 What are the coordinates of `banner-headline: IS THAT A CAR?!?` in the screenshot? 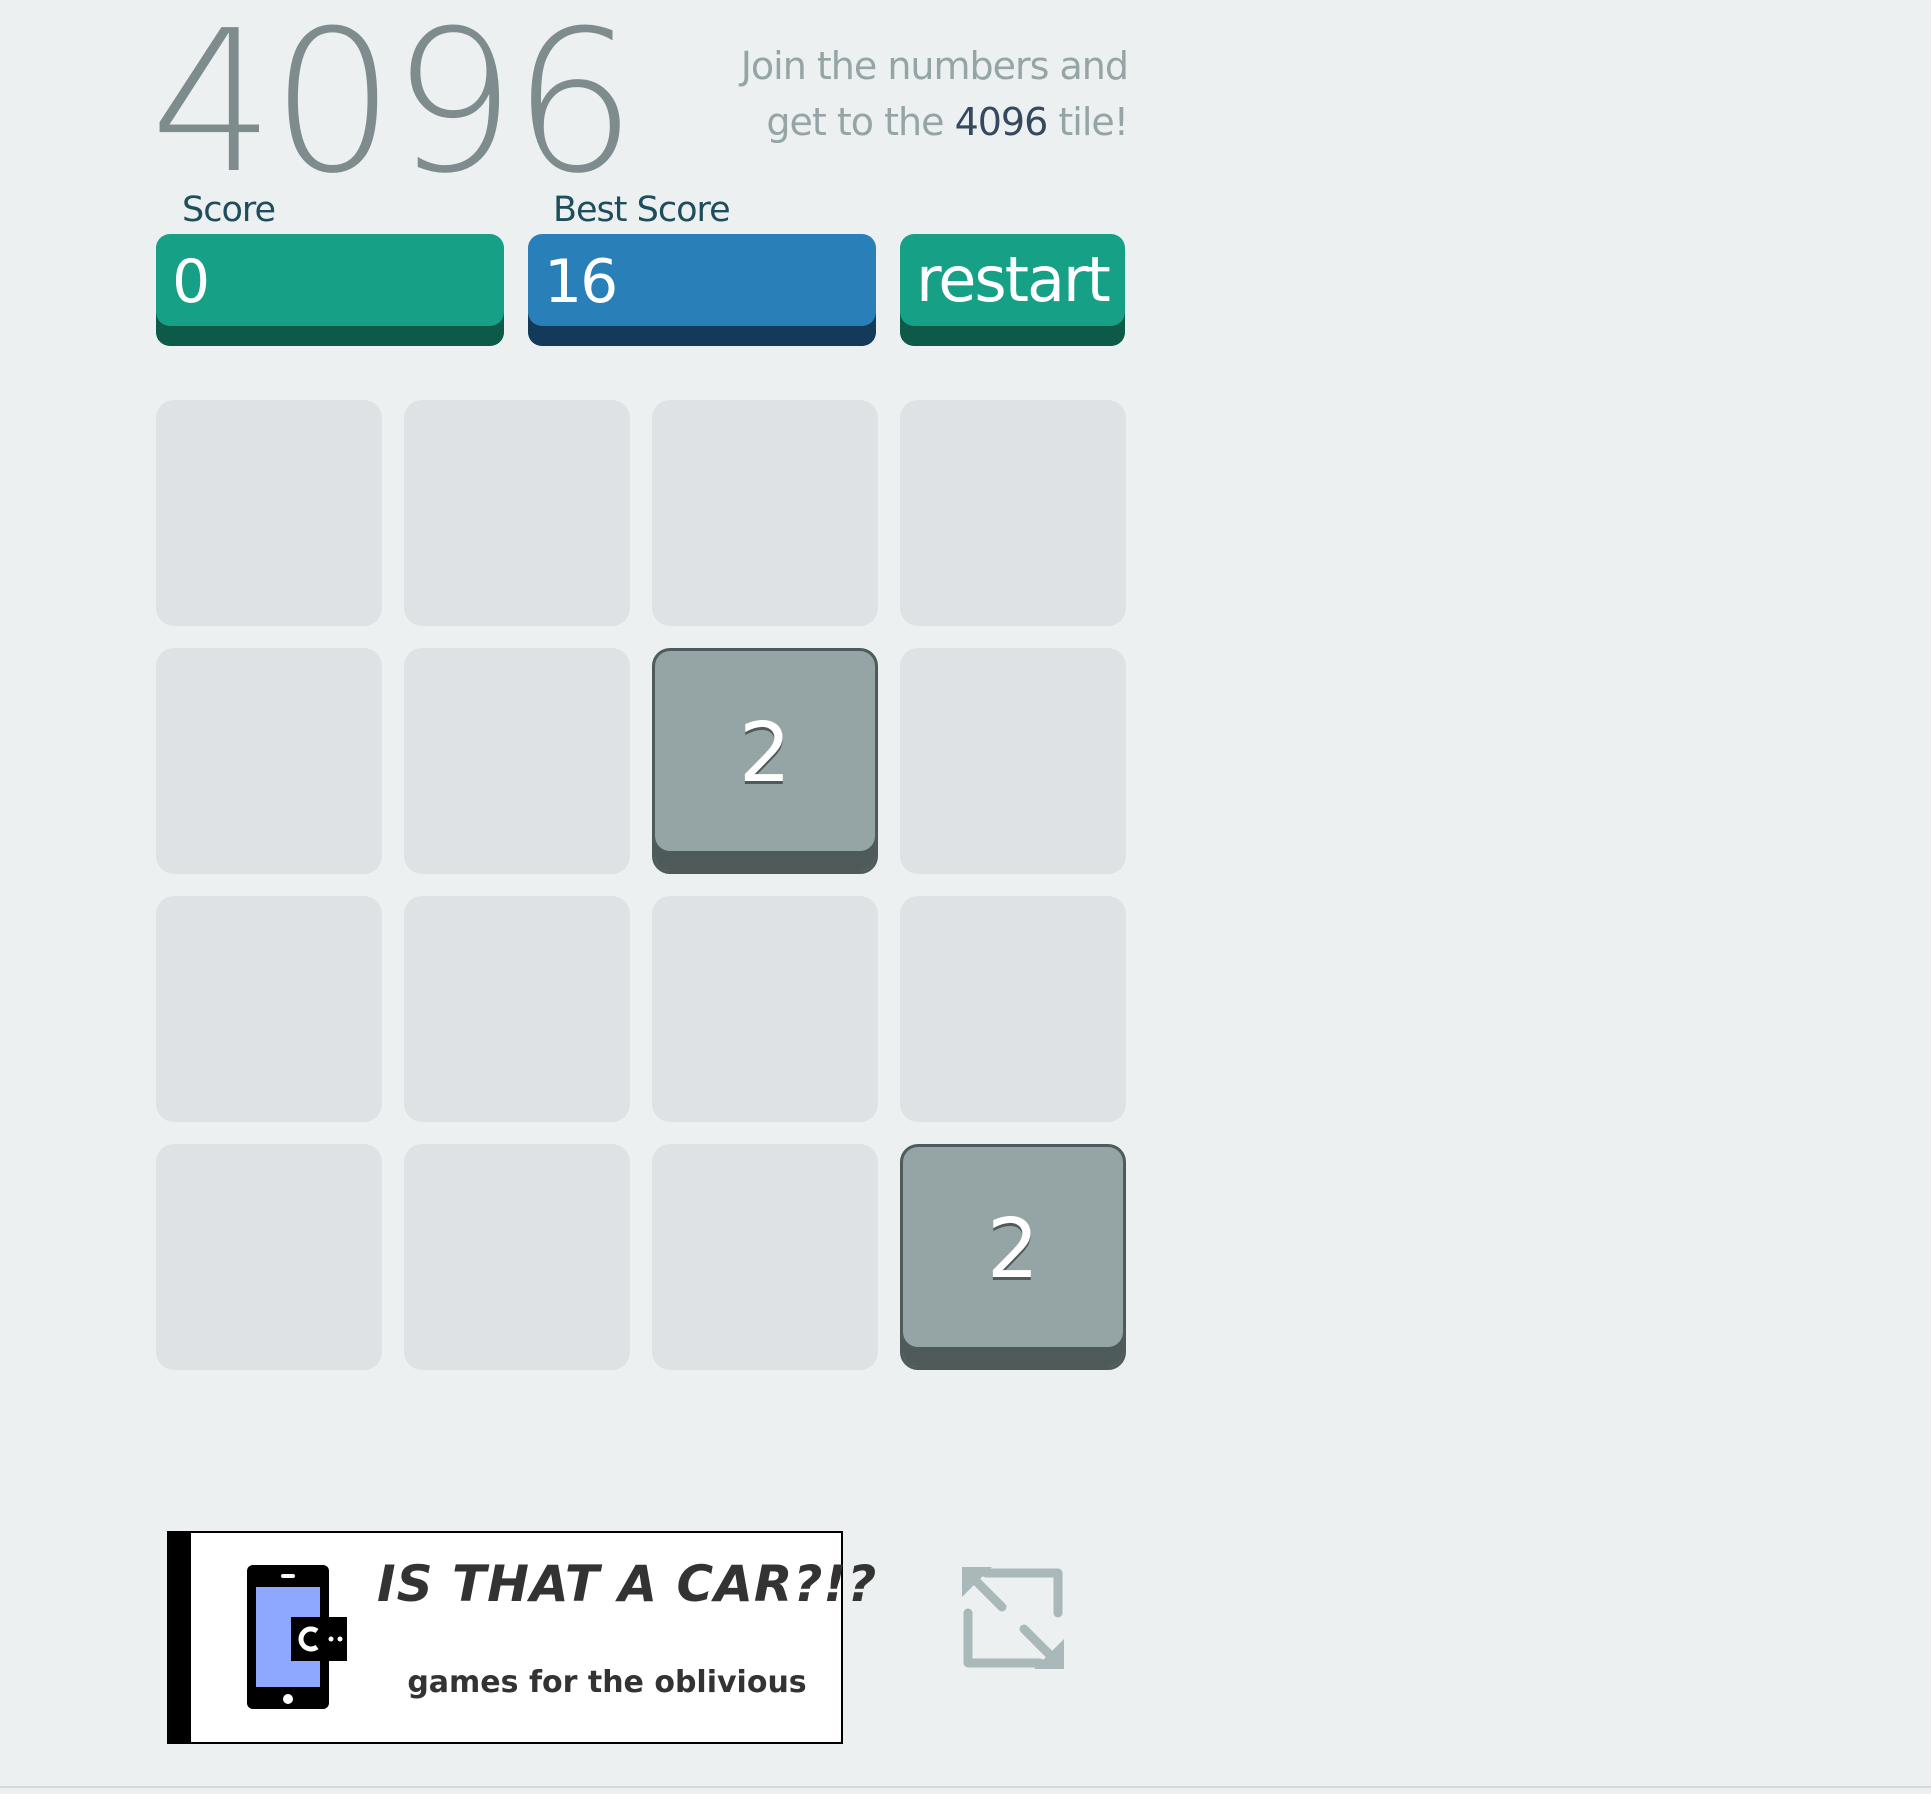 It's located at (627, 1584).